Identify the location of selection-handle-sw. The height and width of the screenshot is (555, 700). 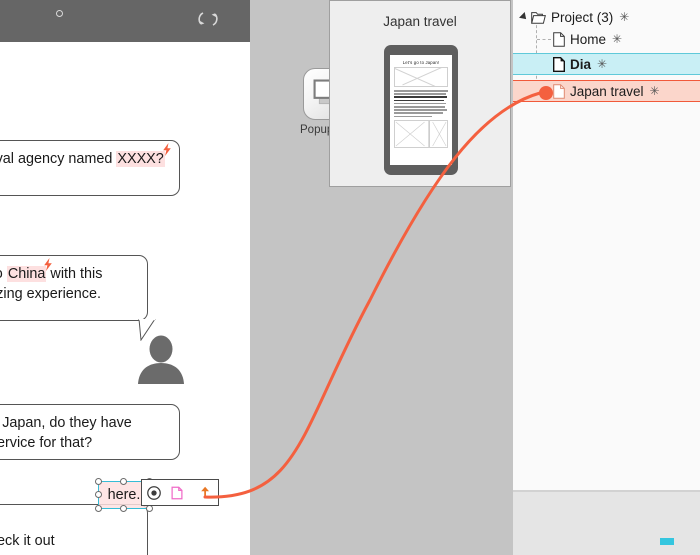
(98, 508).